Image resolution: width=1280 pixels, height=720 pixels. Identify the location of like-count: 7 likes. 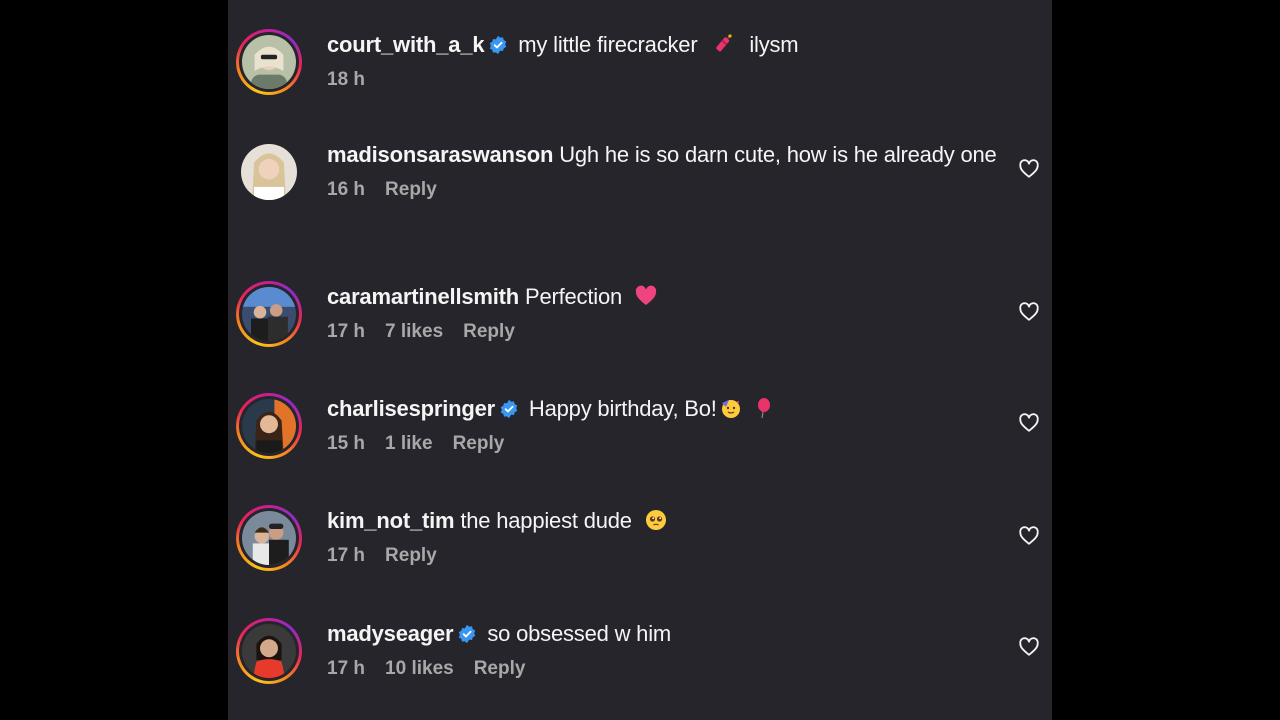
(414, 332).